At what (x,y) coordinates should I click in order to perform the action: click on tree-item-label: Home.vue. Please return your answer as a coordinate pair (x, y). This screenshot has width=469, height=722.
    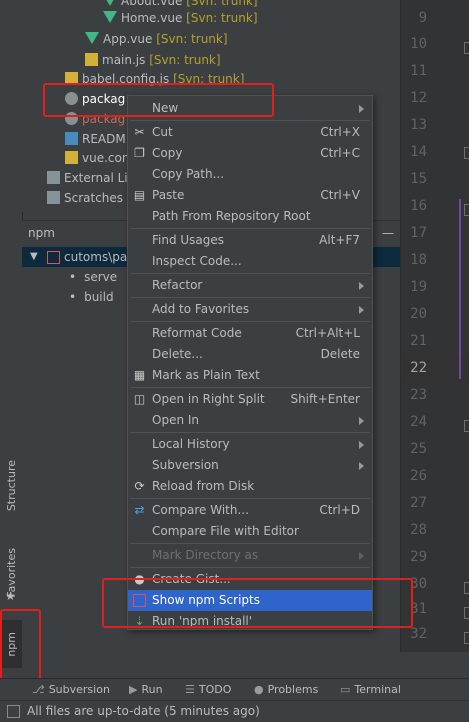
    Looking at the image, I should click on (152, 18).